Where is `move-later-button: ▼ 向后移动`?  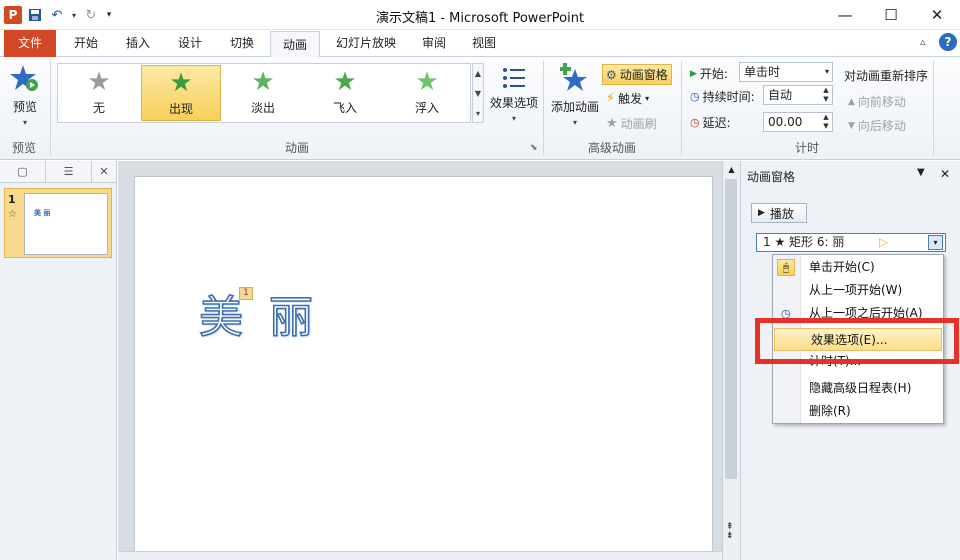 move-later-button: ▼ 向后移动 is located at coordinates (877, 125).